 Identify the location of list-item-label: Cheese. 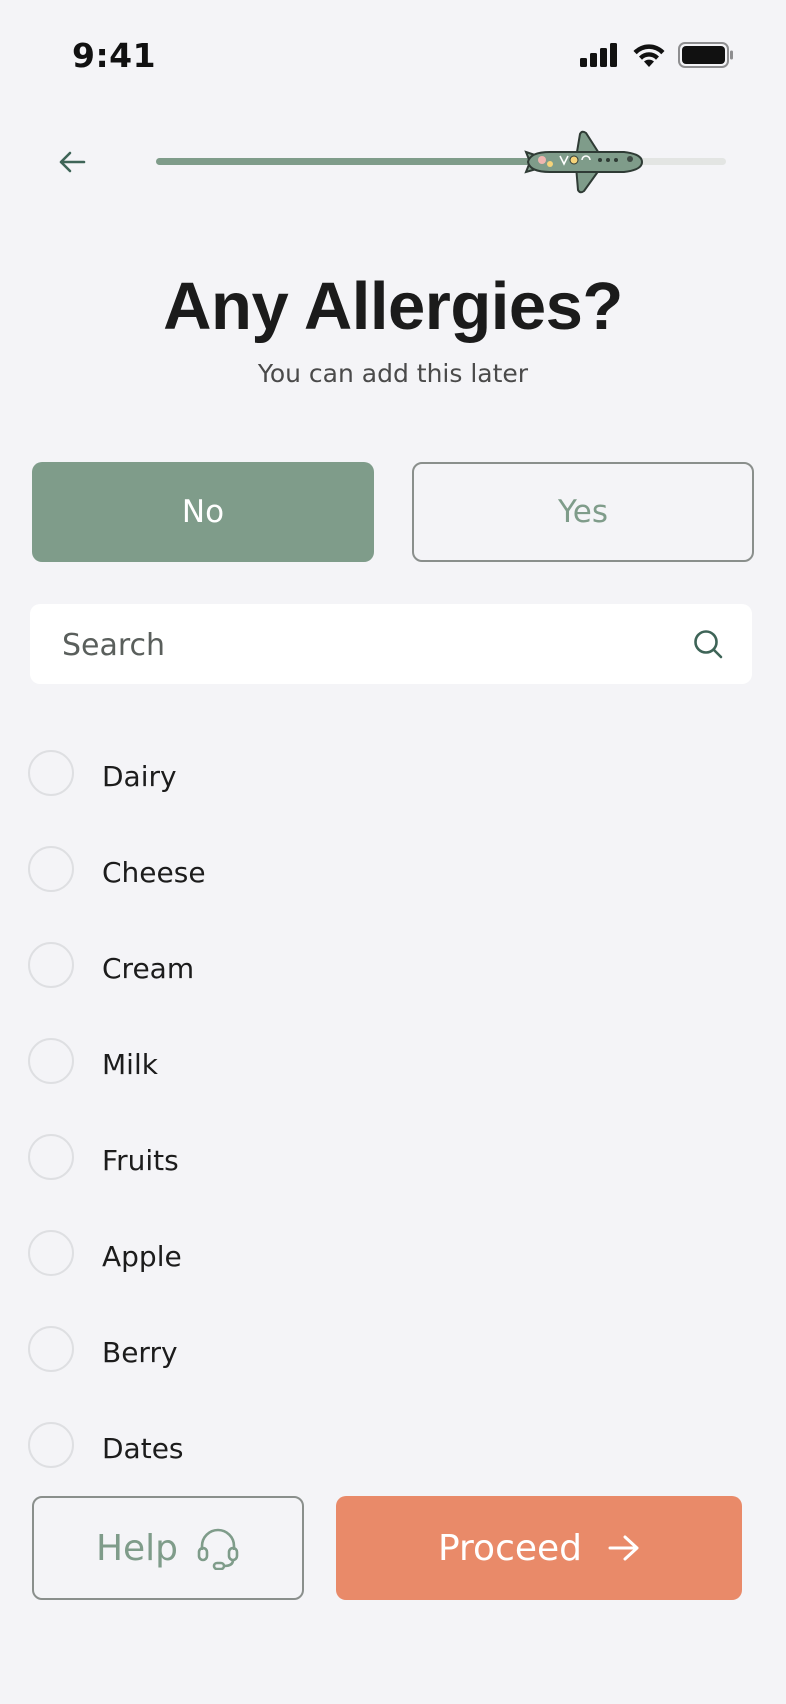
(154, 872).